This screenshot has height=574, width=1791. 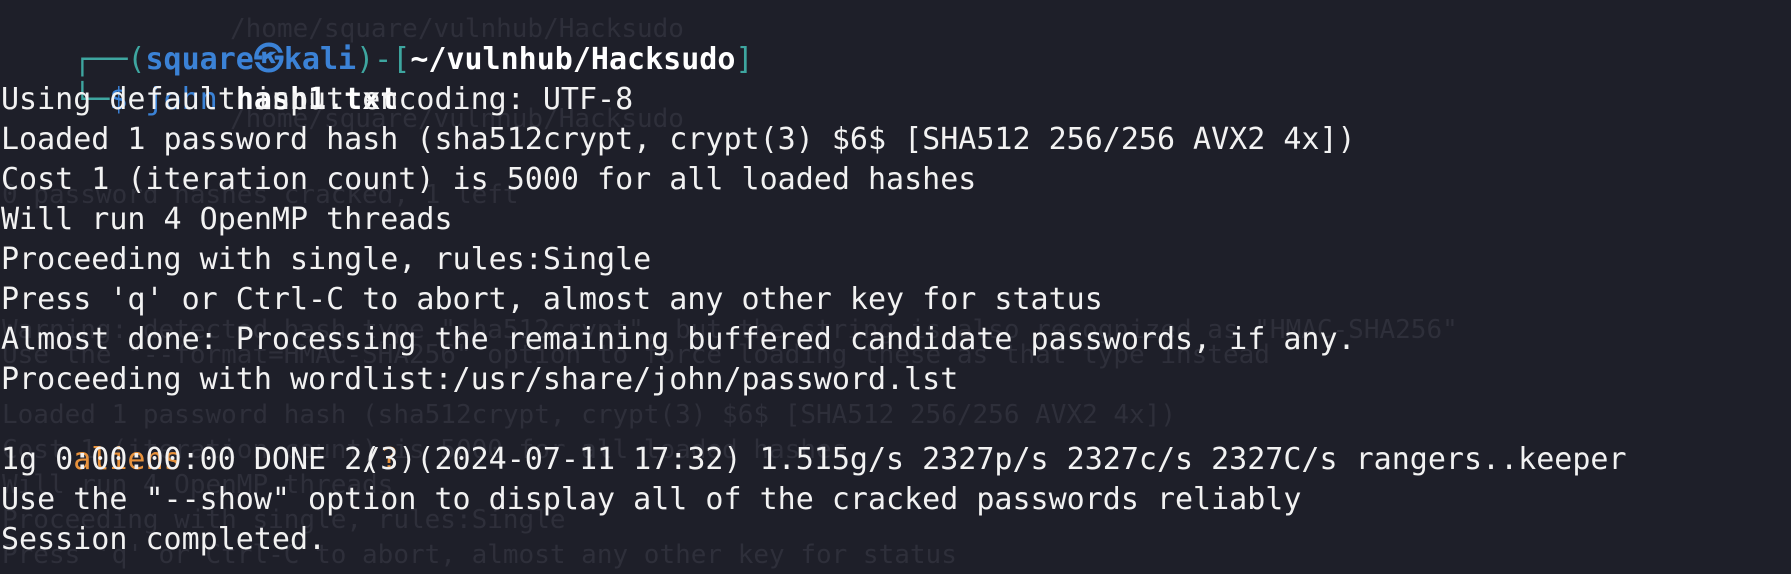 What do you see at coordinates (326, 259) in the screenshot?
I see `output-line: Proceeding with single, rules:Single` at bounding box center [326, 259].